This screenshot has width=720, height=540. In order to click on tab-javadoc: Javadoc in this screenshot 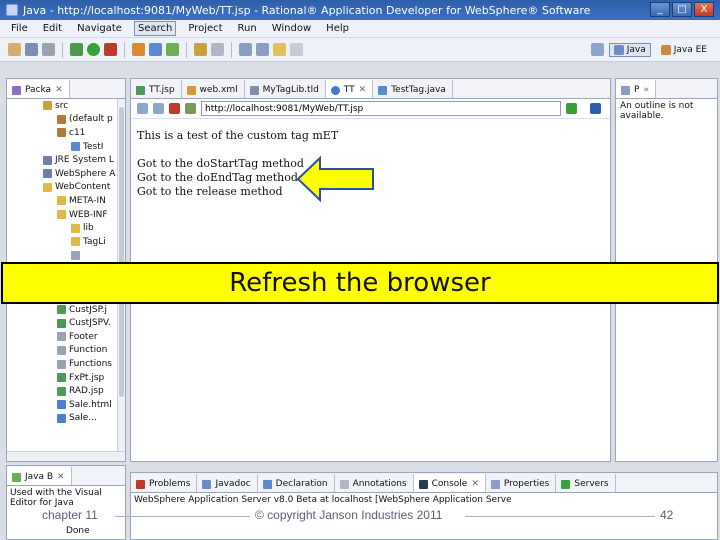, I will do `click(227, 483)`.